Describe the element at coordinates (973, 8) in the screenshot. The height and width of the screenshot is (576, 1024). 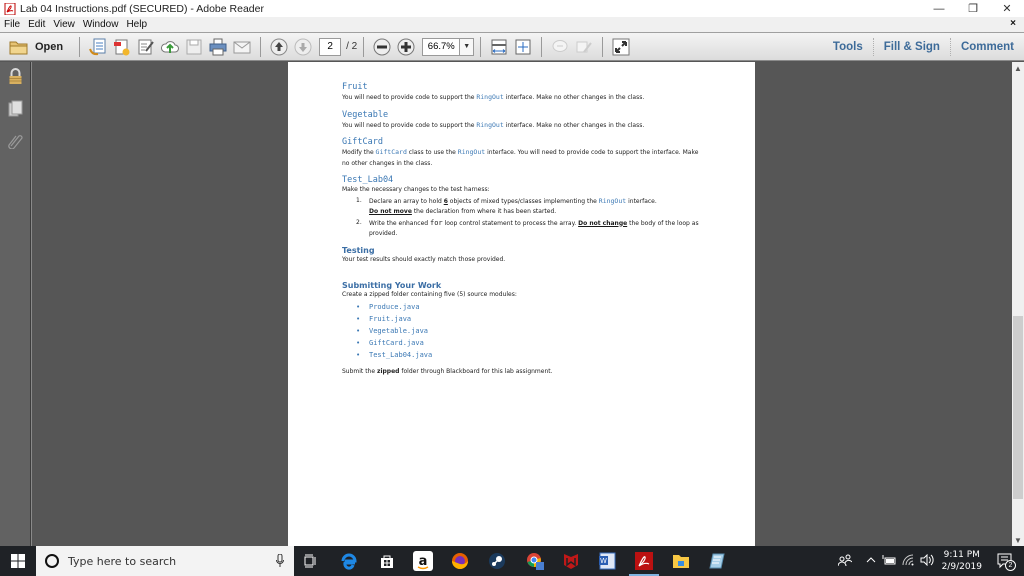
I see `restore-button: ❐` at that location.